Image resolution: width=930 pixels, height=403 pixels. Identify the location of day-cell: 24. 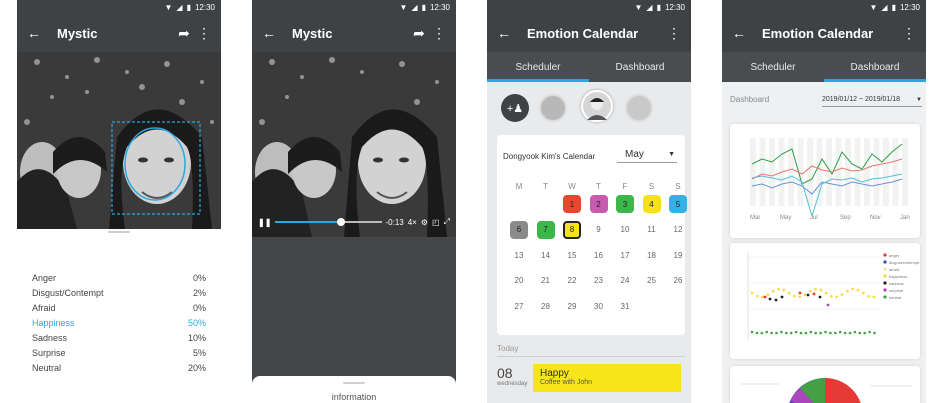
(625, 281).